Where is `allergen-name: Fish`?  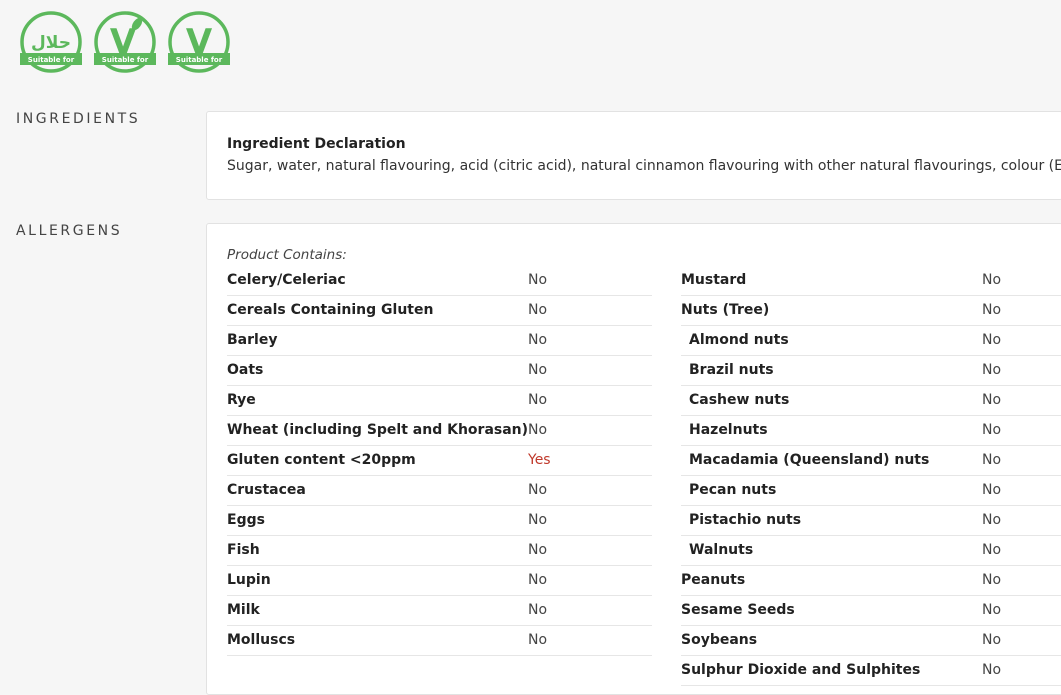 allergen-name: Fish is located at coordinates (243, 550).